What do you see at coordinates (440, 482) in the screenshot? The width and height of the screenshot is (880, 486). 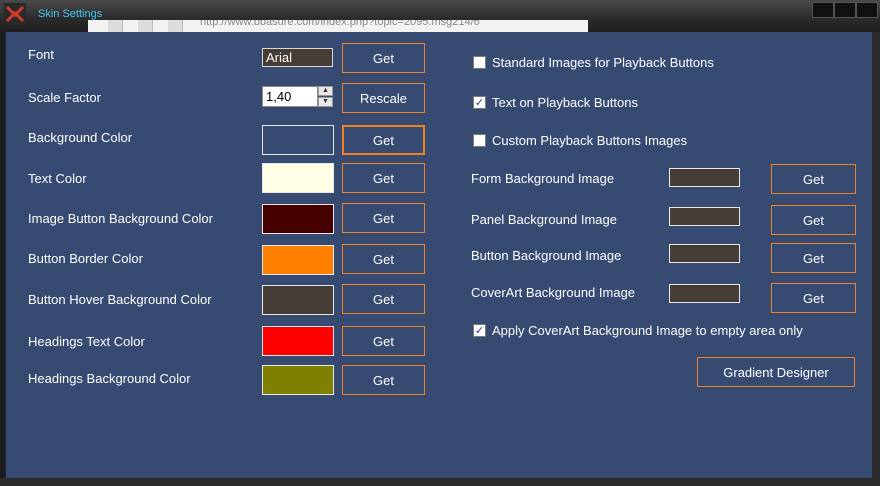 I see `window-frame-bottom` at bounding box center [440, 482].